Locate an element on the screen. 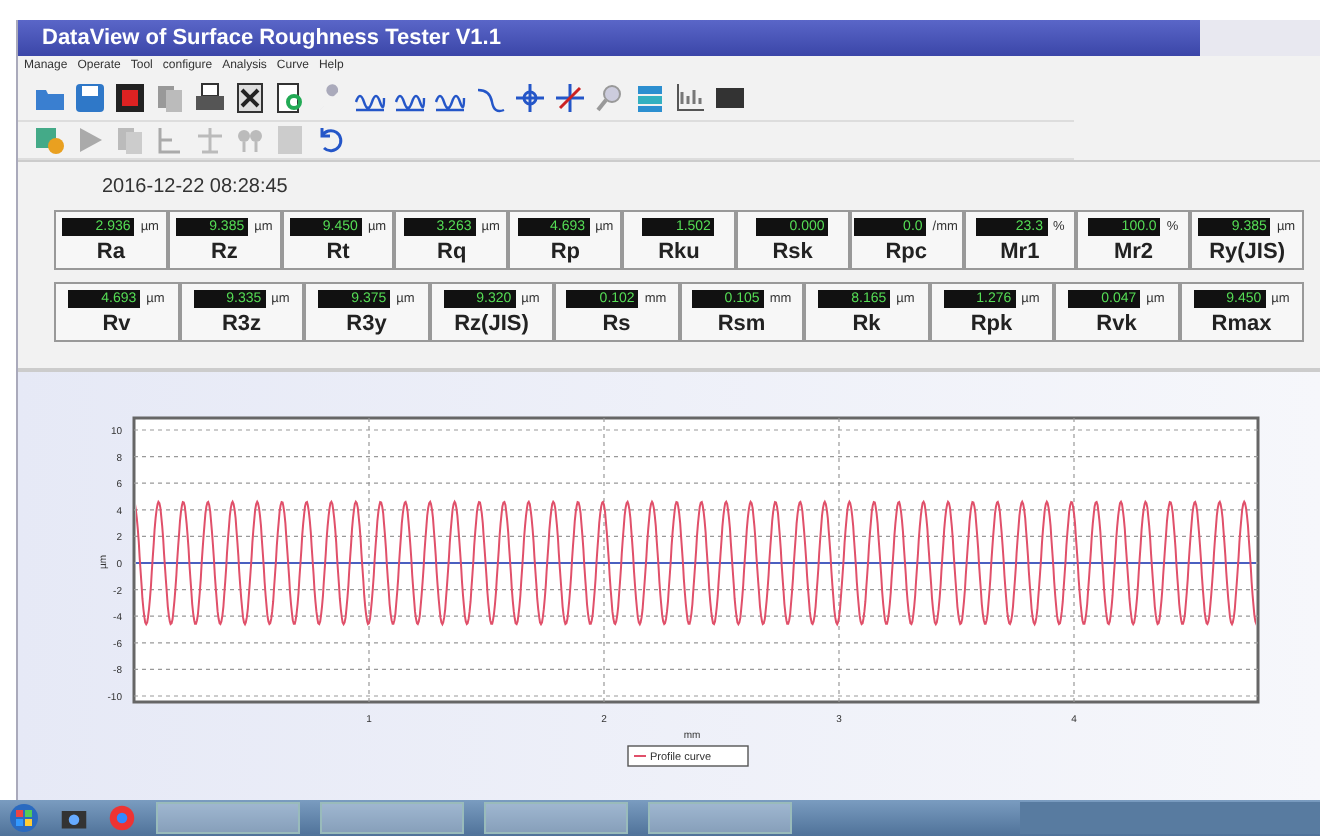 Image resolution: width=1320 pixels, height=836 pixels. parameter-label: Rk is located at coordinates (866, 324).